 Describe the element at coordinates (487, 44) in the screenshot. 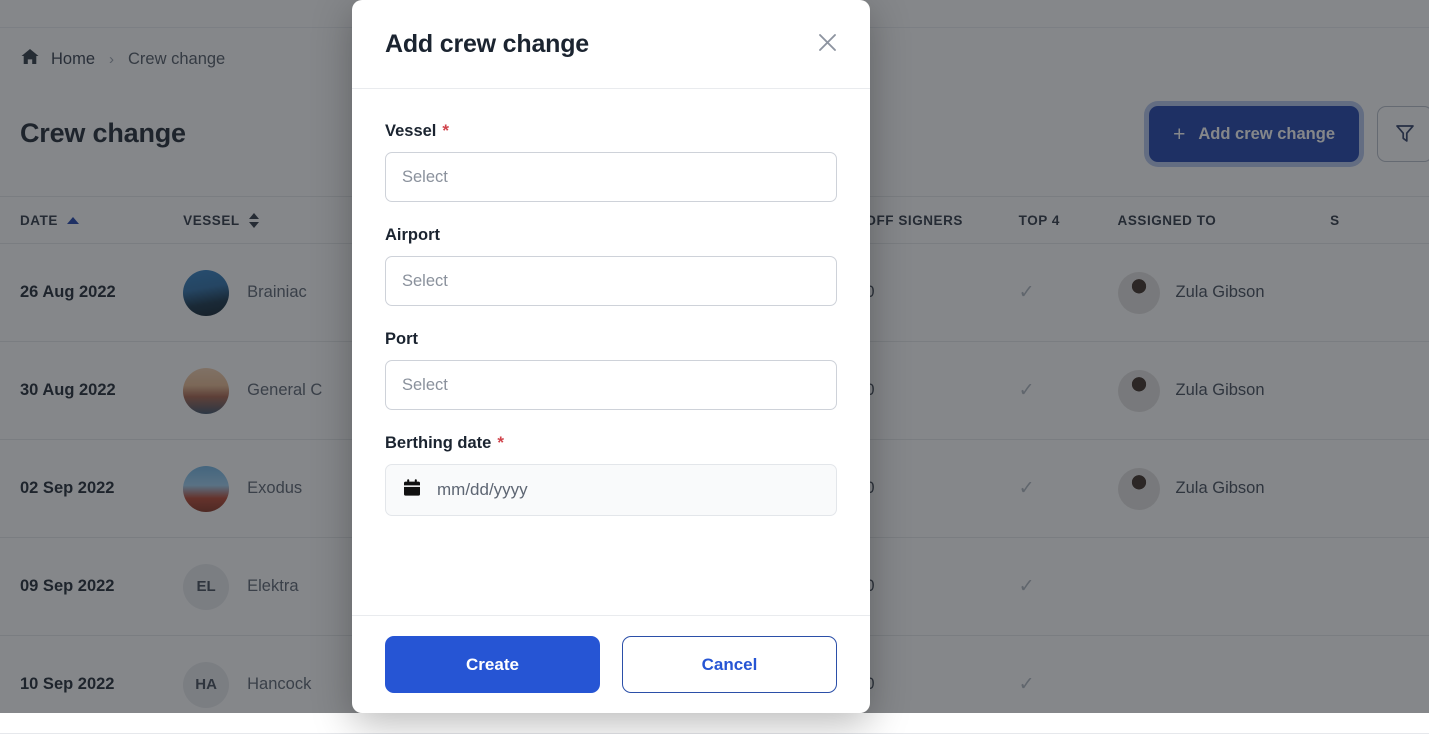

I see `dialog-title: Add crew change` at that location.